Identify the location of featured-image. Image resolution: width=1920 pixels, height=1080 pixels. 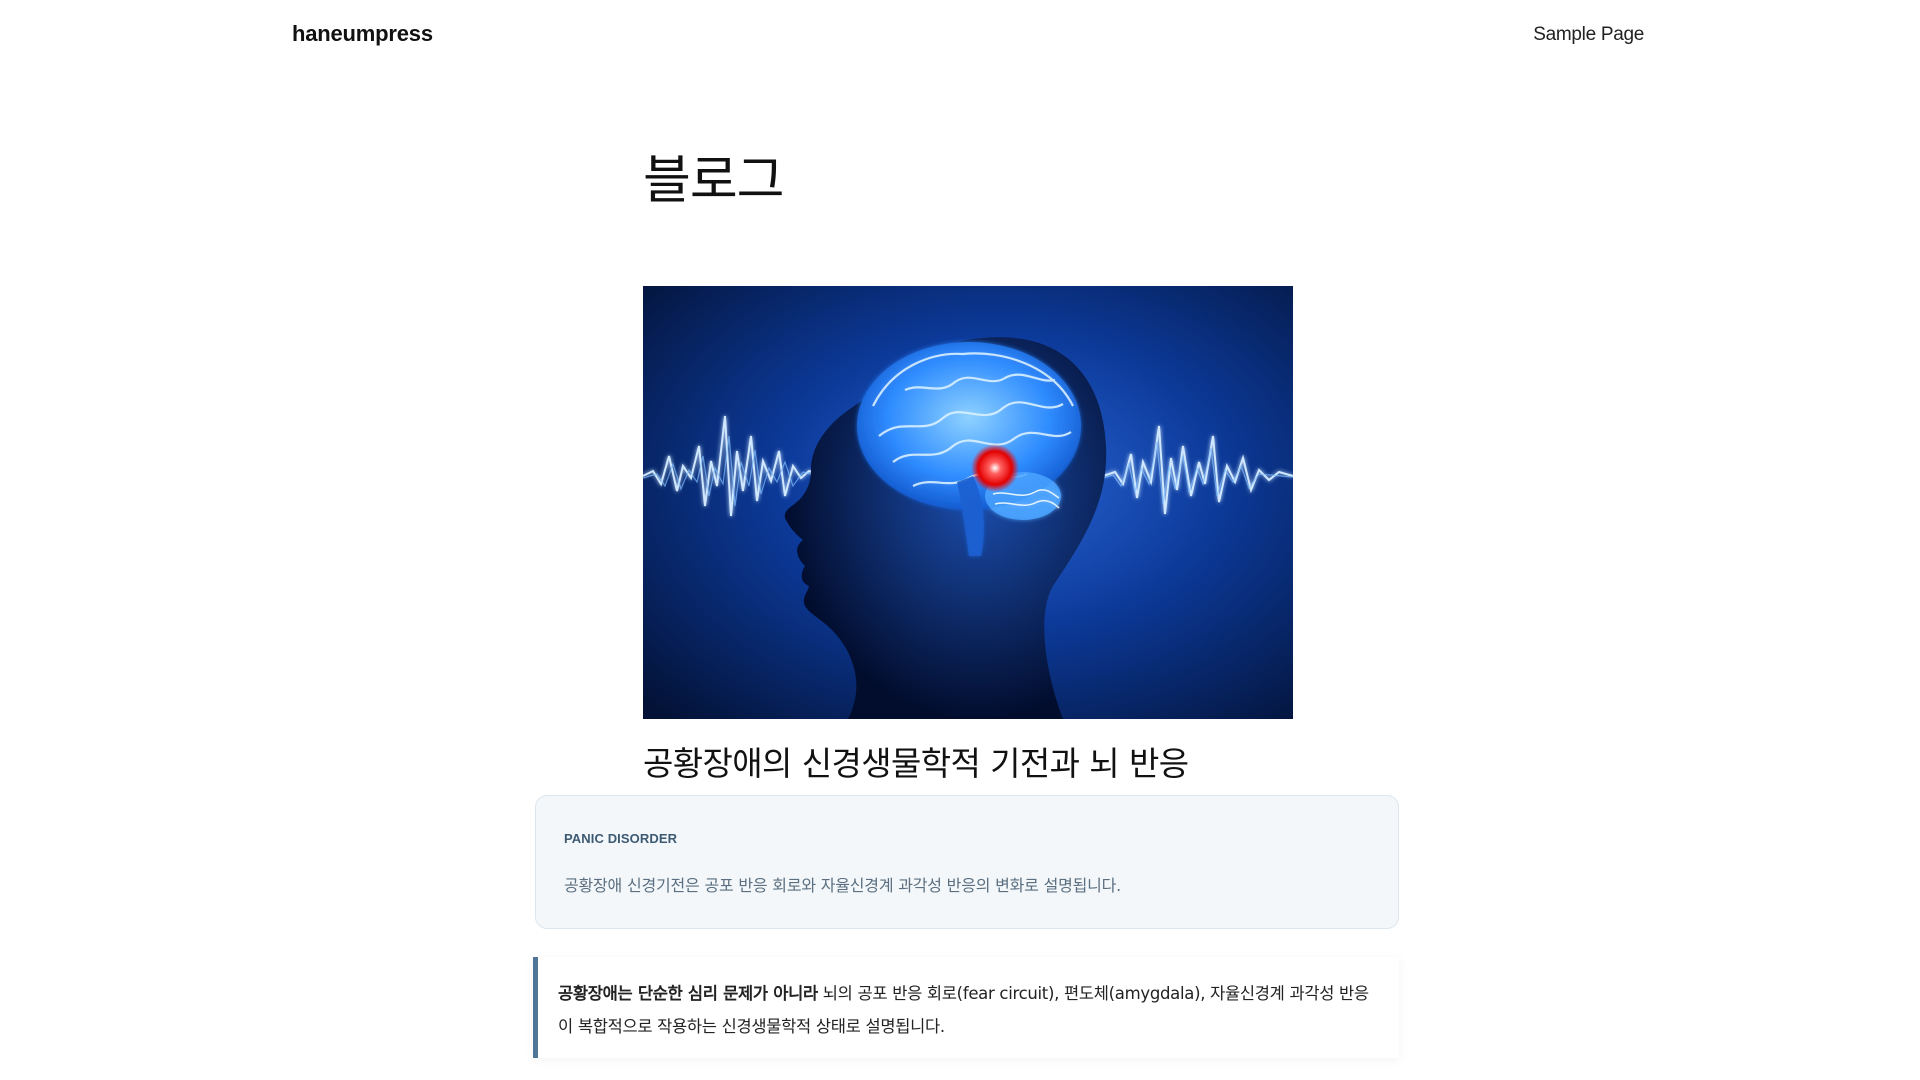
(968, 502).